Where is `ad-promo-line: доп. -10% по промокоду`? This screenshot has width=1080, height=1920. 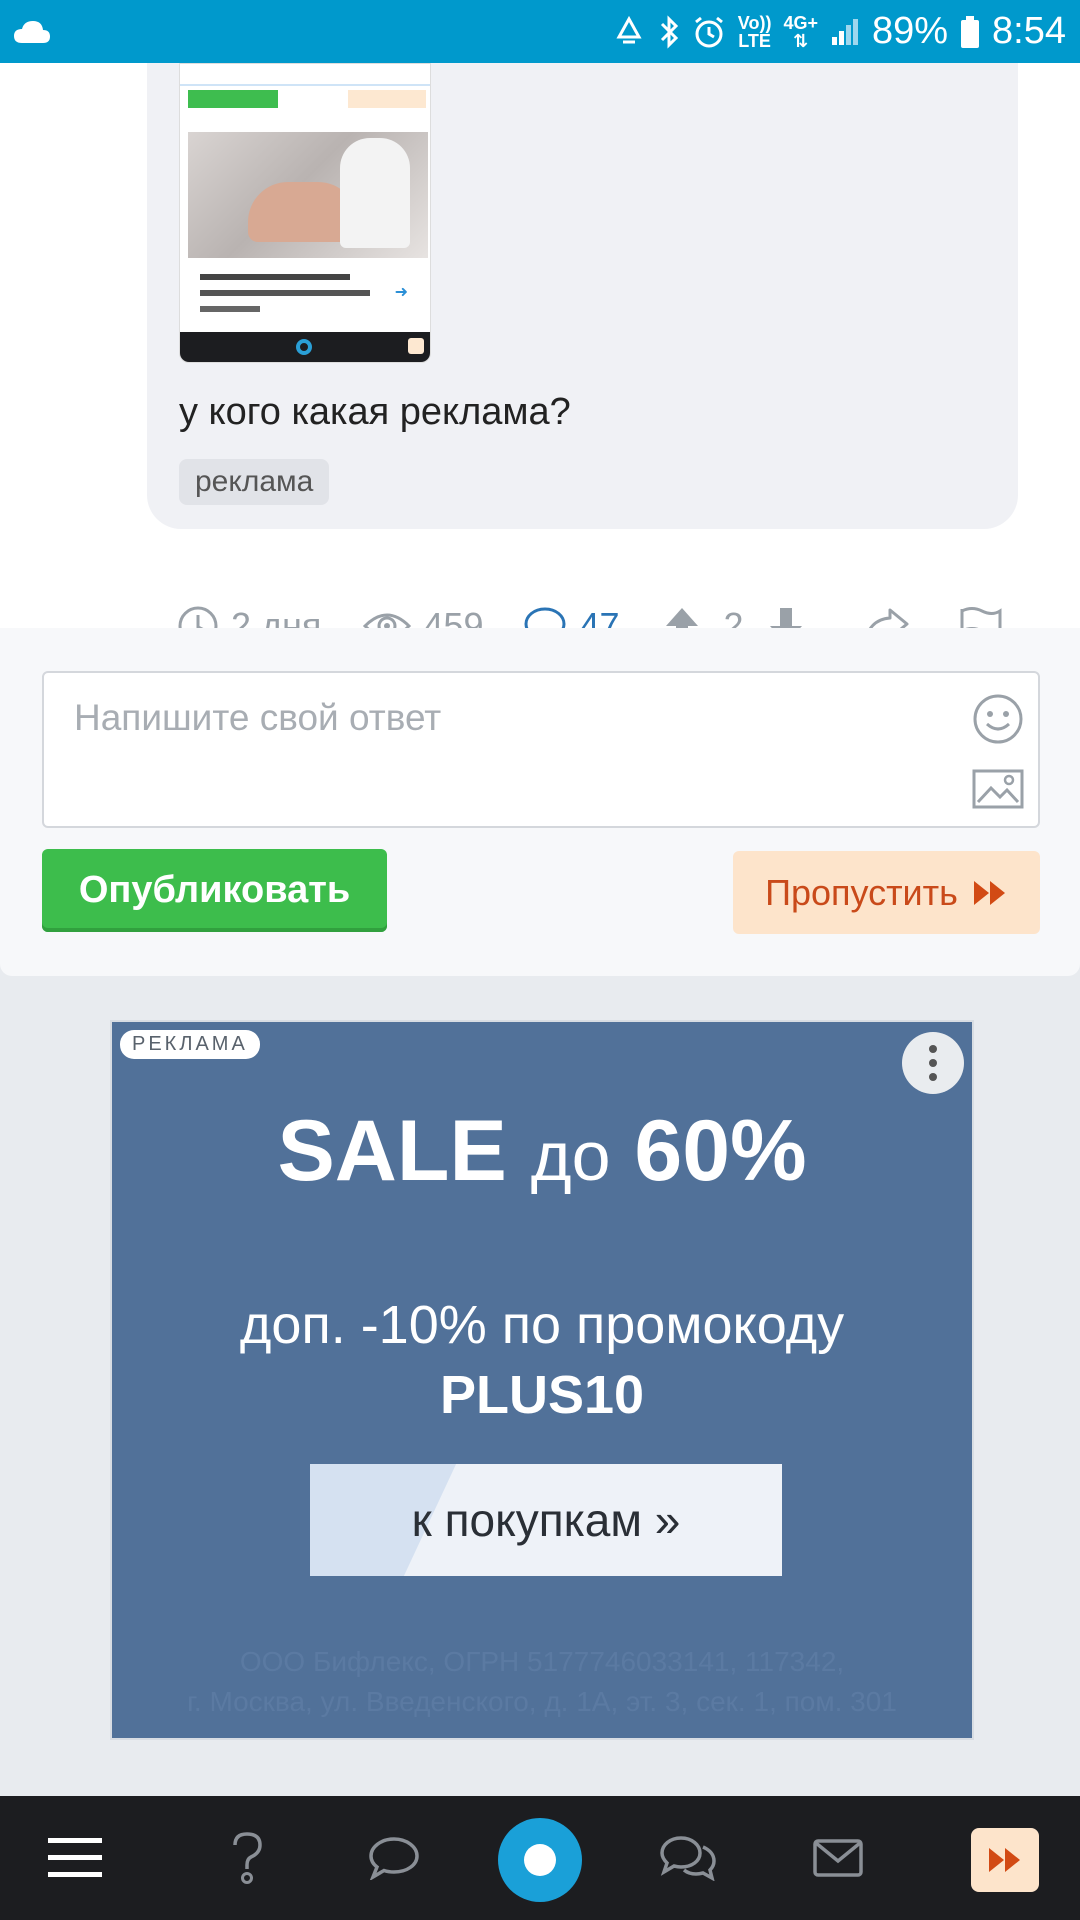
ad-promo-line: доп. -10% по промокоду is located at coordinates (542, 1325).